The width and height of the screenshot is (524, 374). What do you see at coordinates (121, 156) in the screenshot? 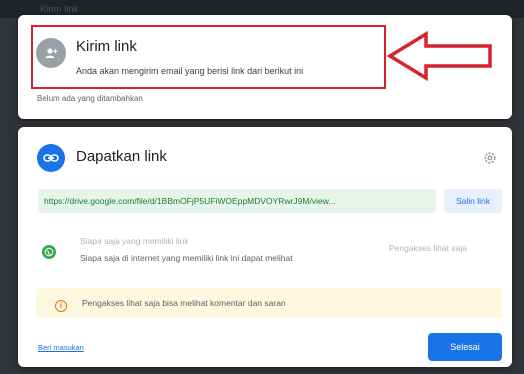
I see `get-link-title: Dapatkan link` at bounding box center [121, 156].